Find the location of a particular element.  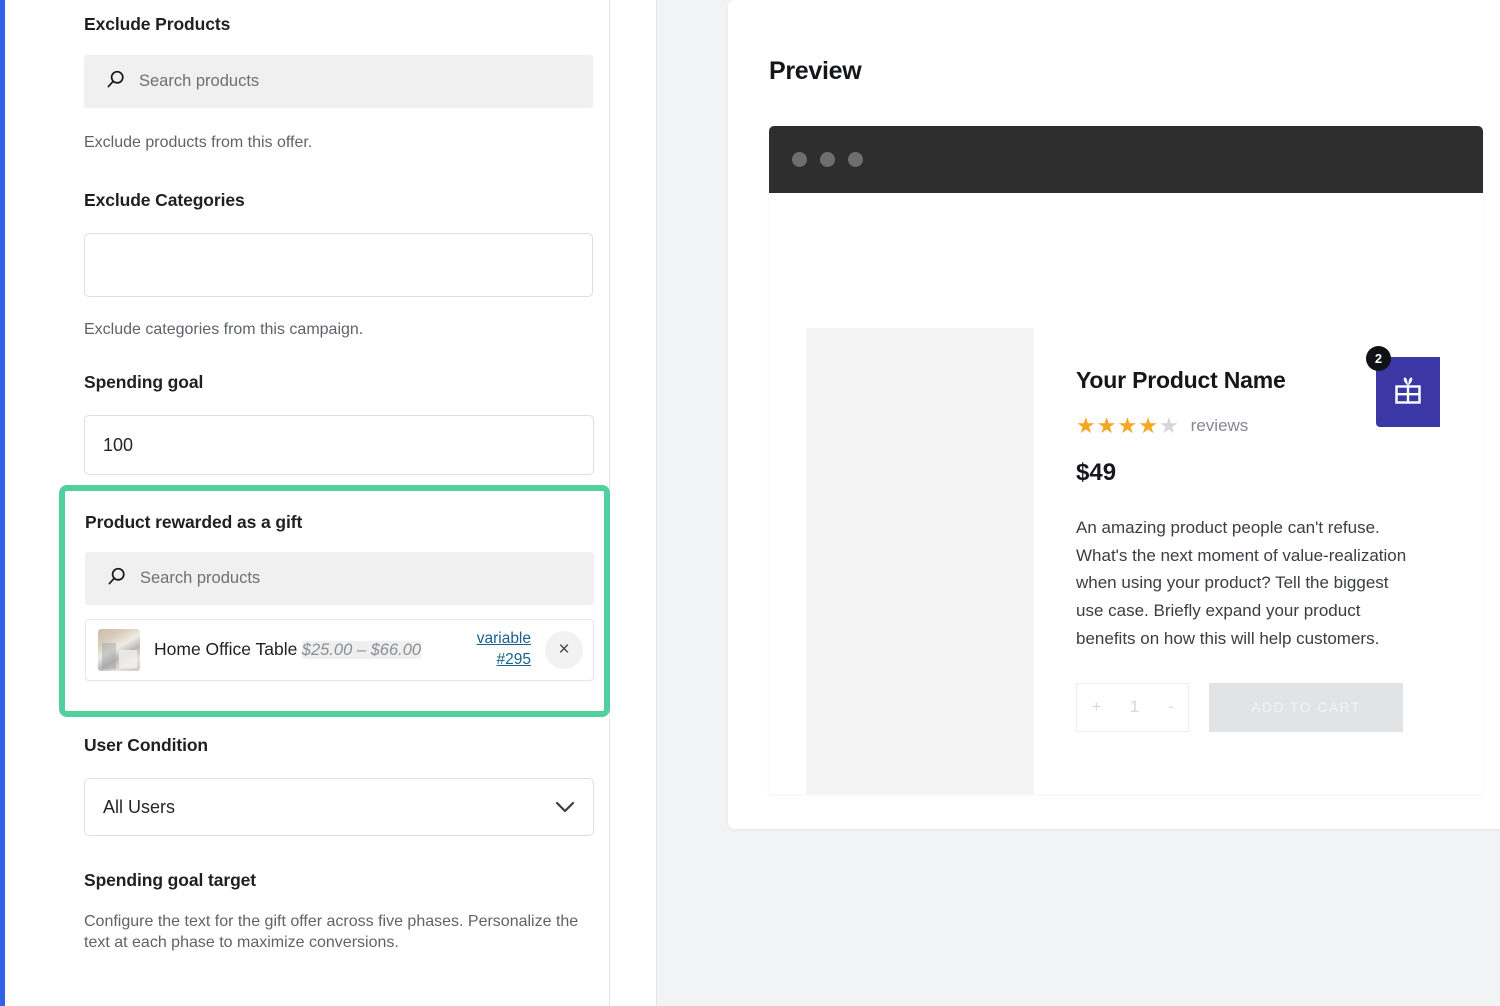

product-name: Home Office Table is located at coordinates (226, 649).